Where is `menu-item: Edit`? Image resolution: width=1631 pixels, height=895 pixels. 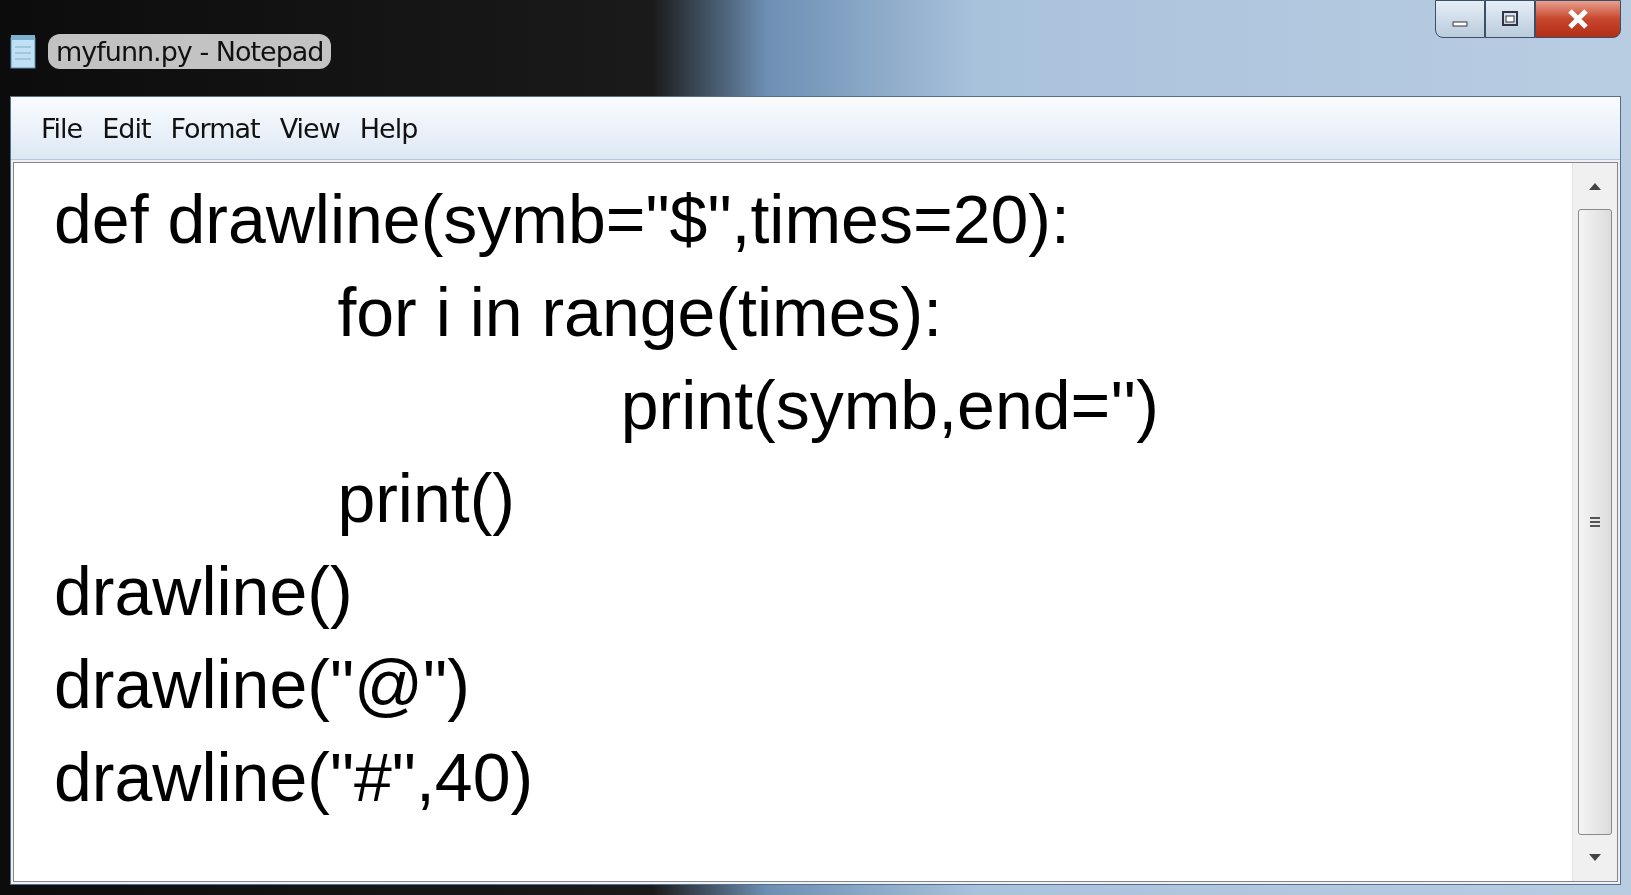 menu-item: Edit is located at coordinates (126, 128).